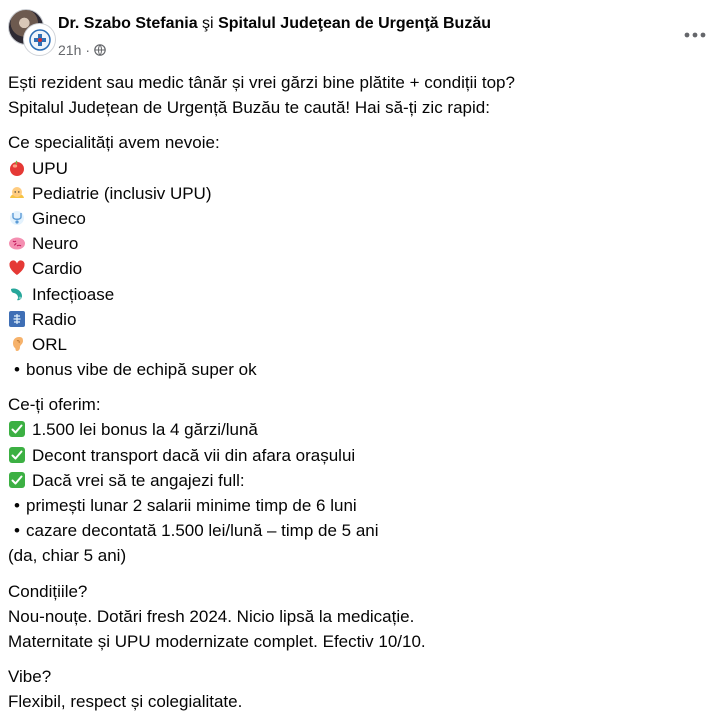 The width and height of the screenshot is (728, 725). Describe the element at coordinates (122, 193) in the screenshot. I see `specialty-label: Pediatrie (inclusiv UPU)` at that location.